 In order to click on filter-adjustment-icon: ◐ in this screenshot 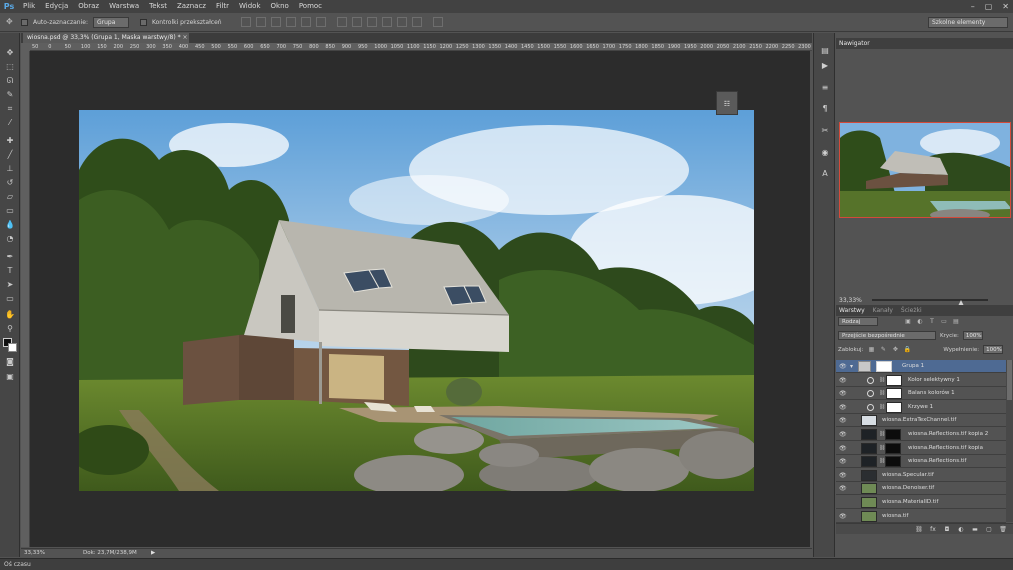, I will do `click(920, 322)`.